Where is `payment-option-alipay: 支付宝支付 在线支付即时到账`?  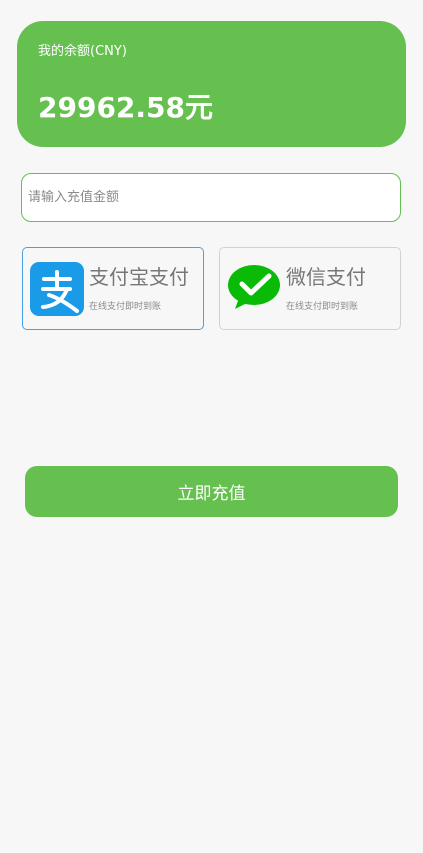 payment-option-alipay: 支付宝支付 在线支付即时到账 is located at coordinates (113, 288).